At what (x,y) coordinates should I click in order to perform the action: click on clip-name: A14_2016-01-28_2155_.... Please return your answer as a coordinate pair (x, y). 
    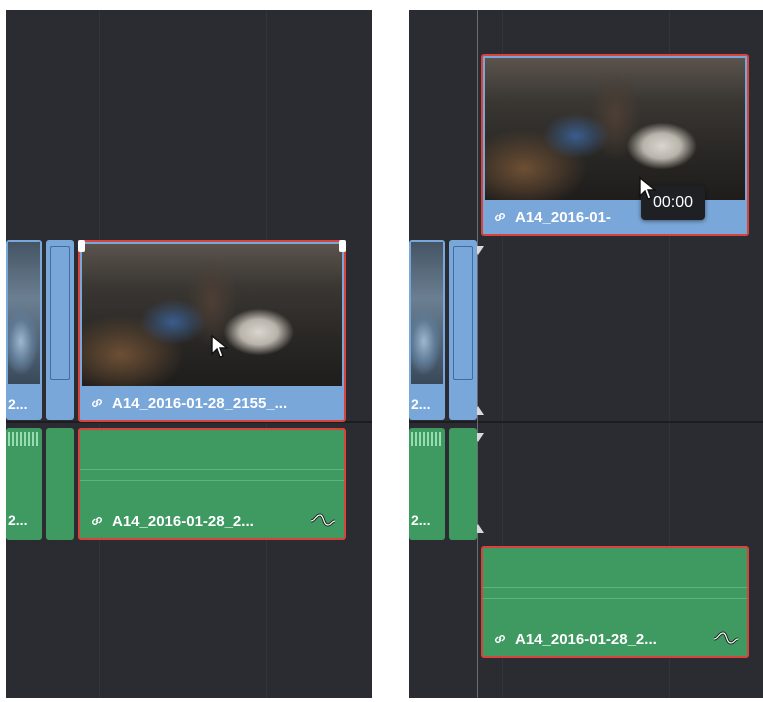
    Looking at the image, I should click on (200, 403).